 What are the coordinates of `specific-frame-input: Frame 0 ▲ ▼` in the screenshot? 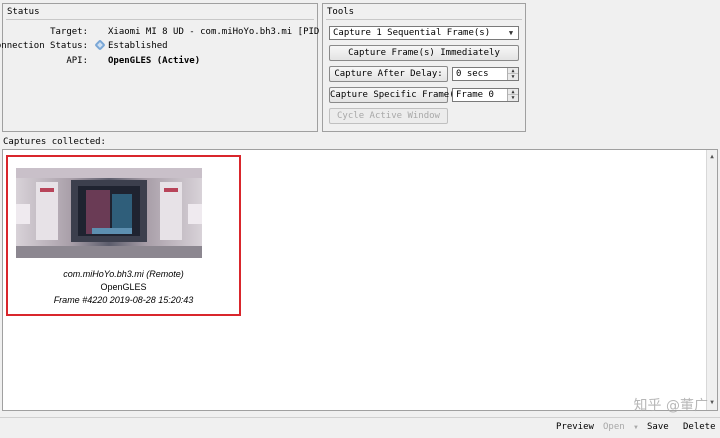 It's located at (485, 95).